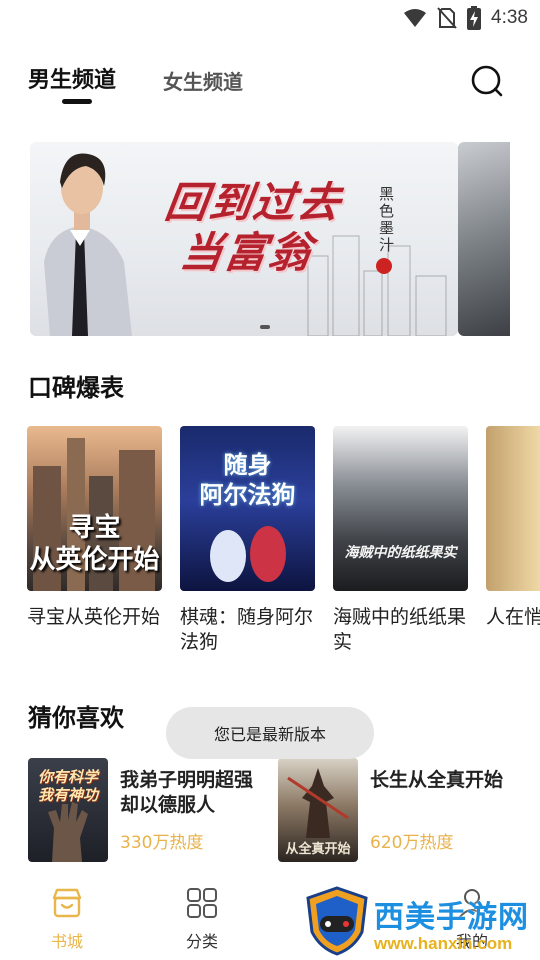 The height and width of the screenshot is (960, 540). Describe the element at coordinates (398, 810) in the screenshot. I see `guess-book-item: 从全真开始 长生从全真开始 620万热度` at that location.